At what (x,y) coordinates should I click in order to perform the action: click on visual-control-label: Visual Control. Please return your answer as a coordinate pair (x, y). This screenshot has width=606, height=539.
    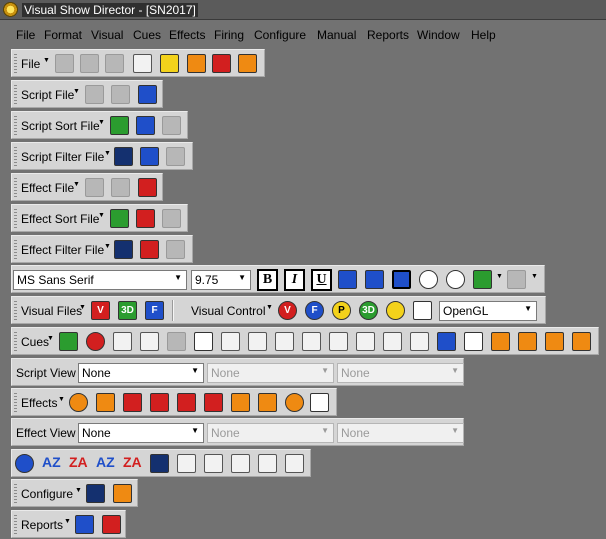
    Looking at the image, I should click on (228, 311).